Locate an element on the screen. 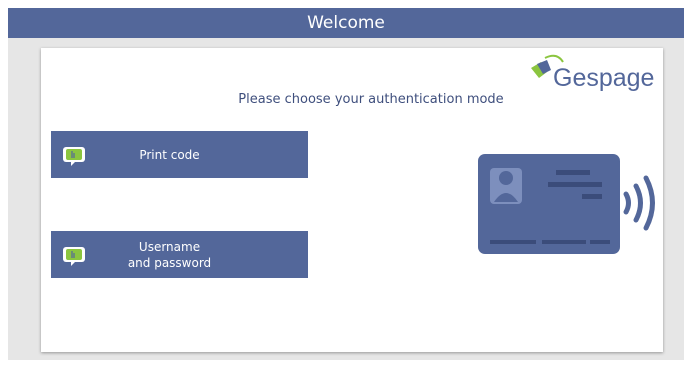 The height and width of the screenshot is (367, 694). username-password-button: Username and password is located at coordinates (179, 254).